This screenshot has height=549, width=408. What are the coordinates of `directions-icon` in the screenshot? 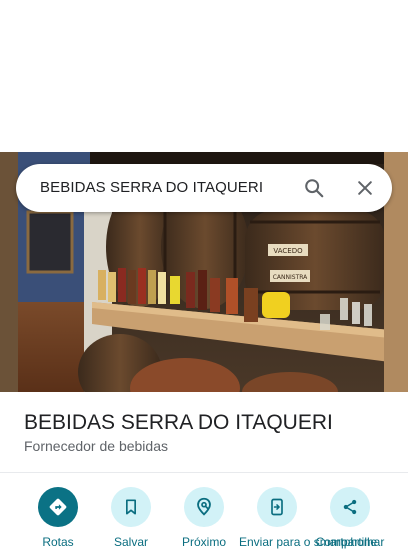 It's located at (58, 507).